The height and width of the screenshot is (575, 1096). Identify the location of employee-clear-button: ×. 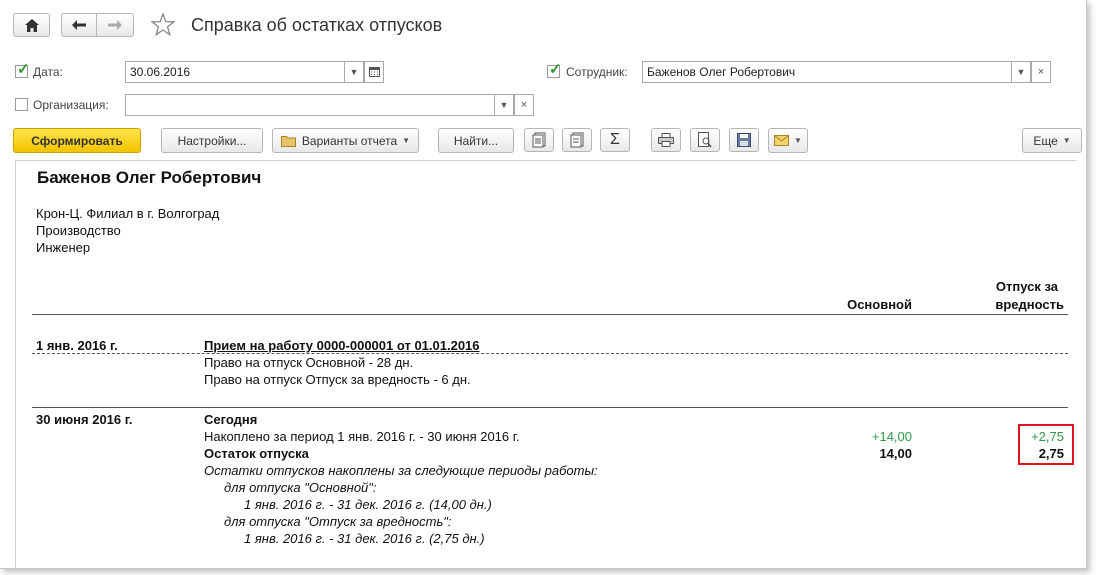
(1041, 72).